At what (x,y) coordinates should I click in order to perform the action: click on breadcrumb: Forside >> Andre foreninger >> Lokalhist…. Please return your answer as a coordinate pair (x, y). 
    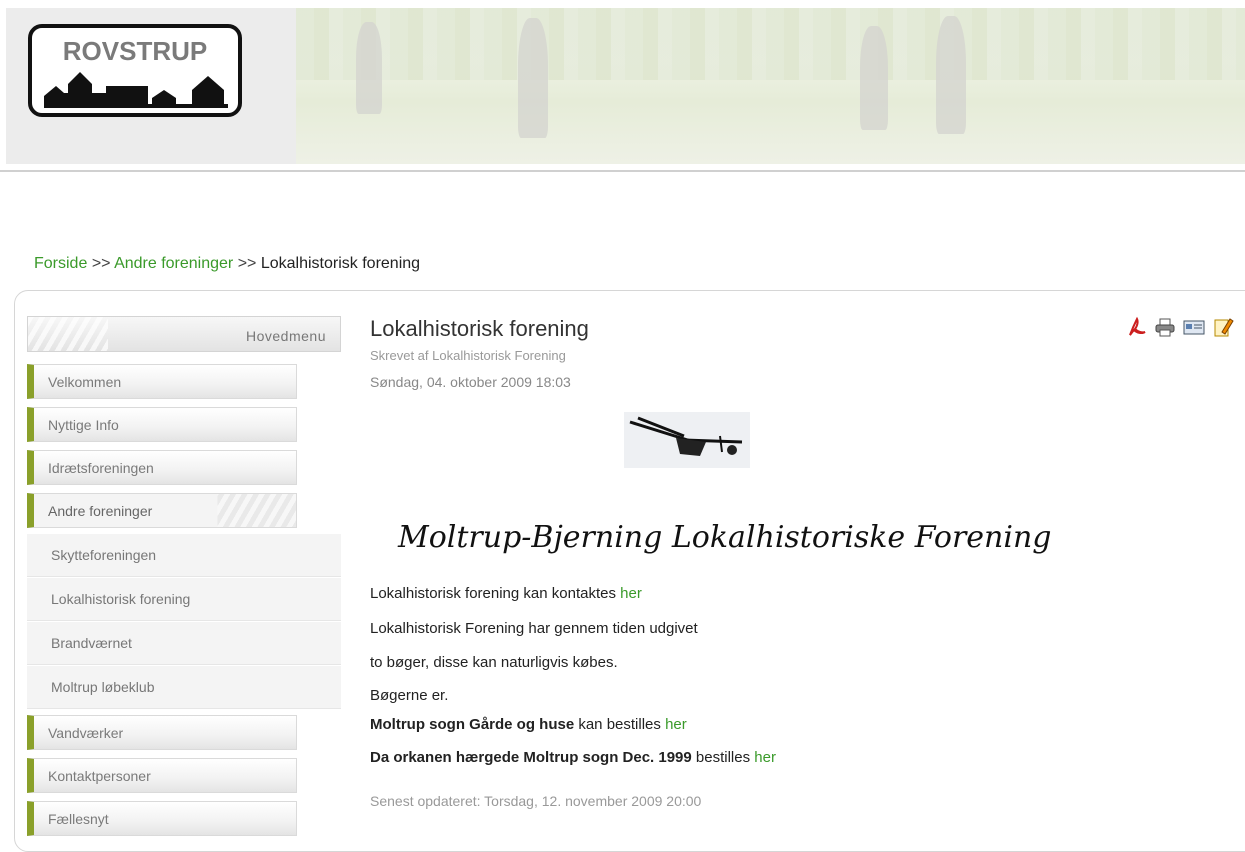
    Looking at the image, I should click on (227, 264).